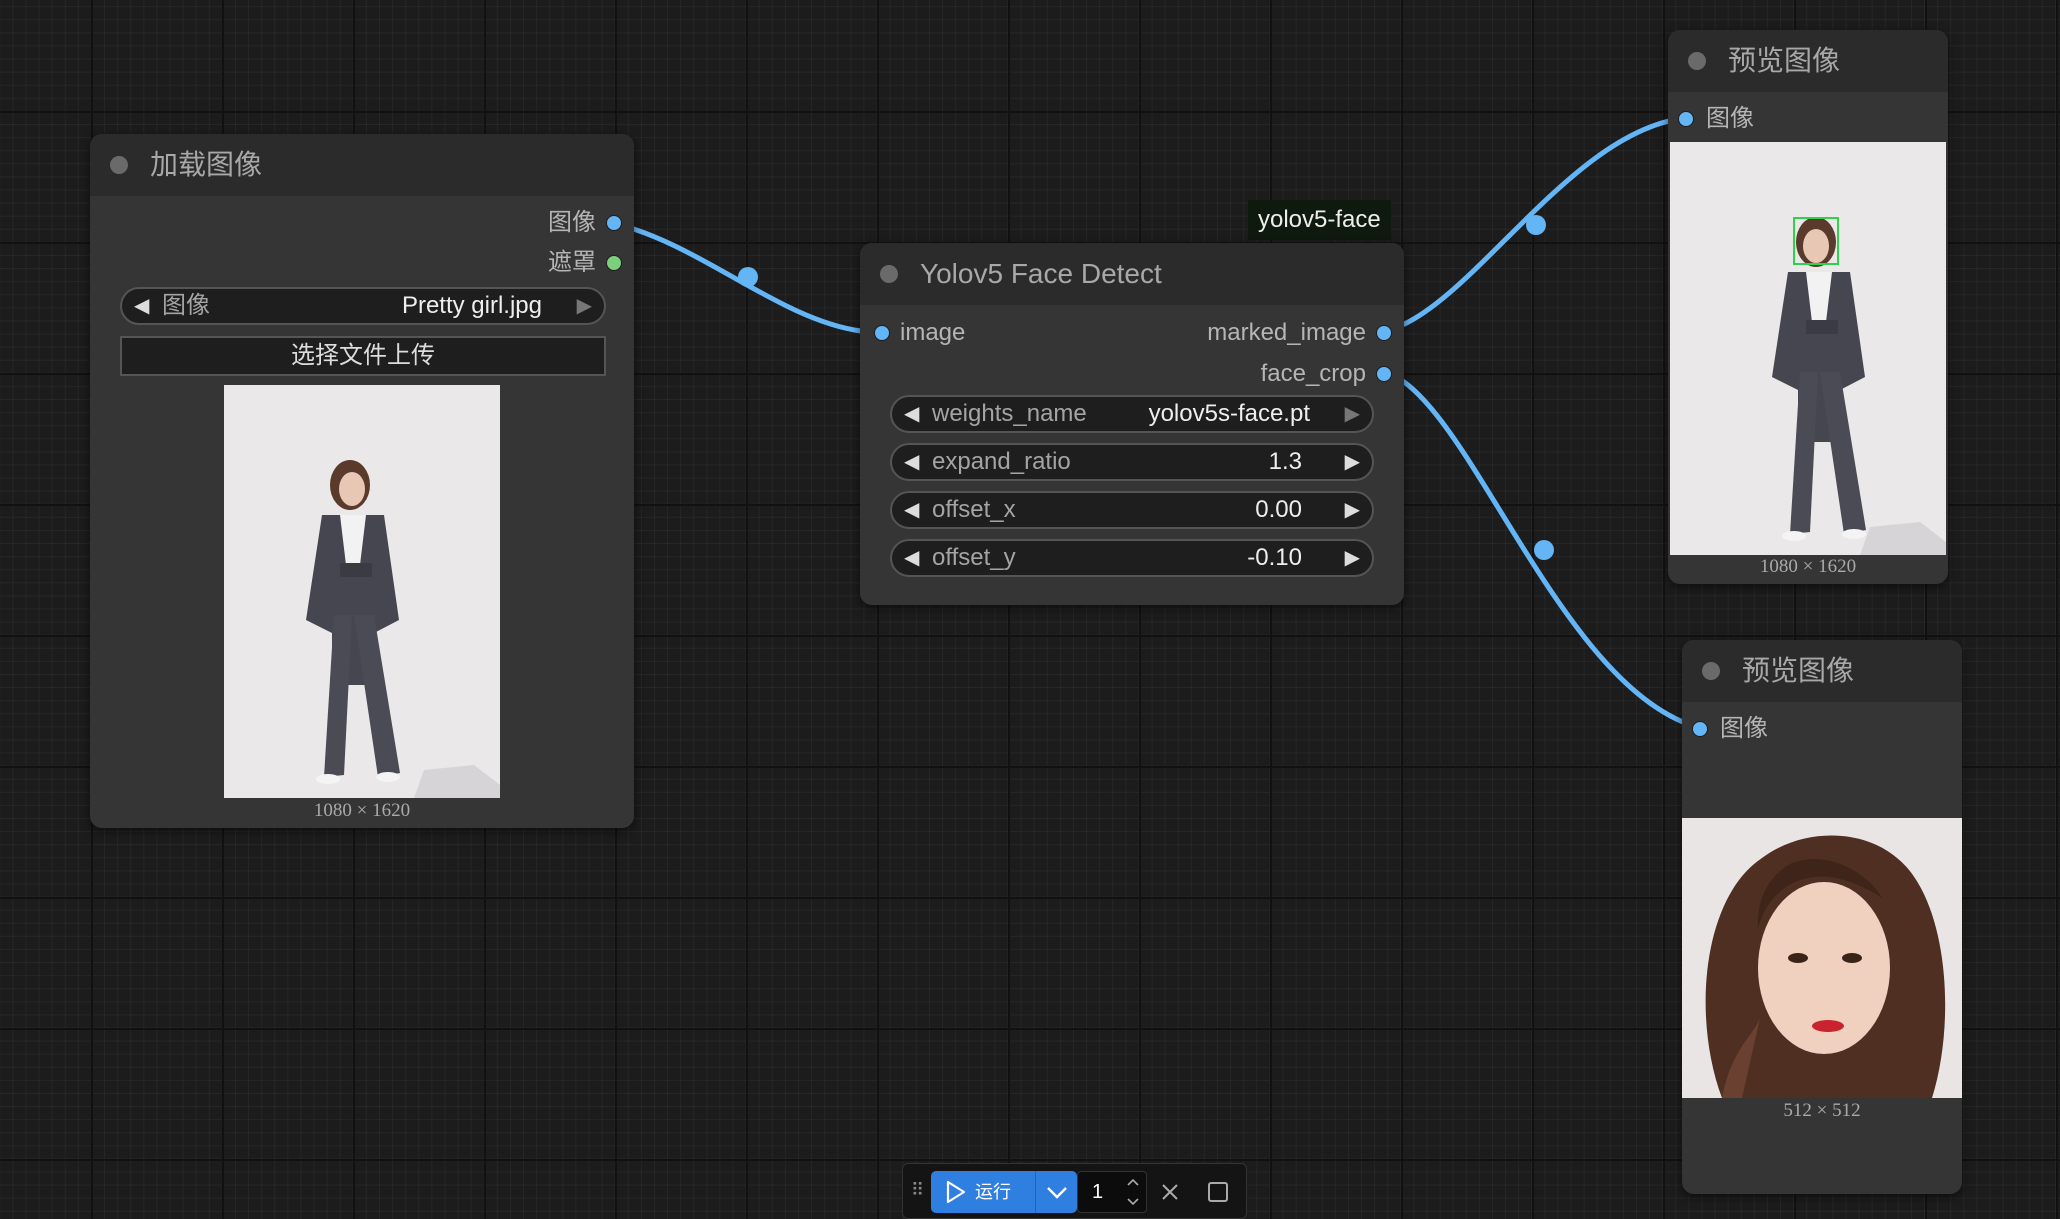  I want to click on woman-photo-icon, so click(362, 591).